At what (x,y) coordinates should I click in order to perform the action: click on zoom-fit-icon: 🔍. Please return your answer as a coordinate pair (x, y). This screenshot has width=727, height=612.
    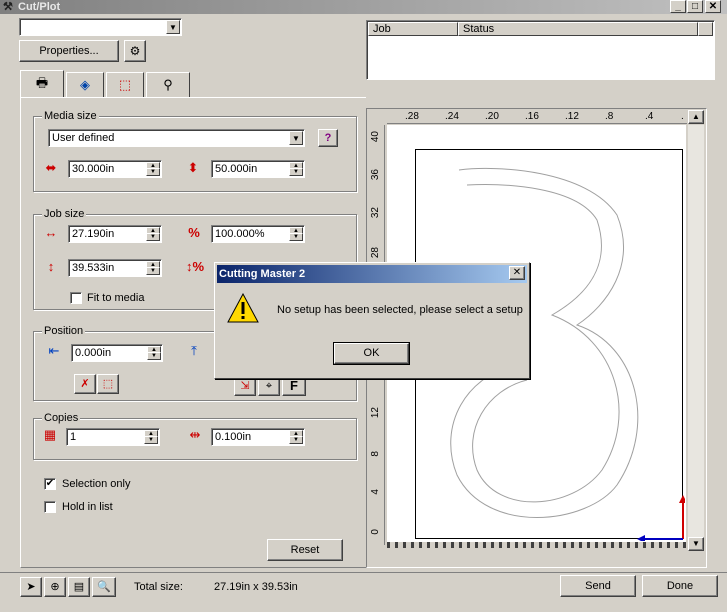
    Looking at the image, I should click on (104, 587).